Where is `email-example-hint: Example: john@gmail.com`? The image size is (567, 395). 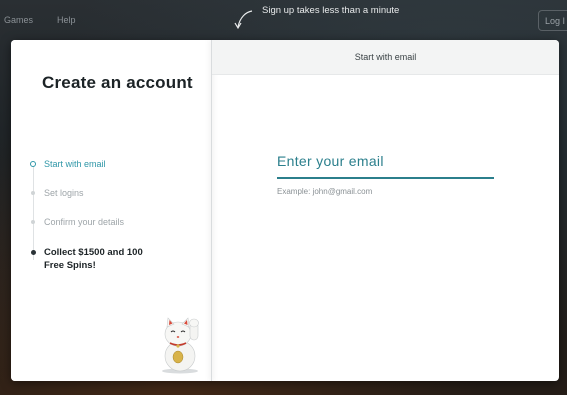 email-example-hint: Example: john@gmail.com is located at coordinates (325, 191).